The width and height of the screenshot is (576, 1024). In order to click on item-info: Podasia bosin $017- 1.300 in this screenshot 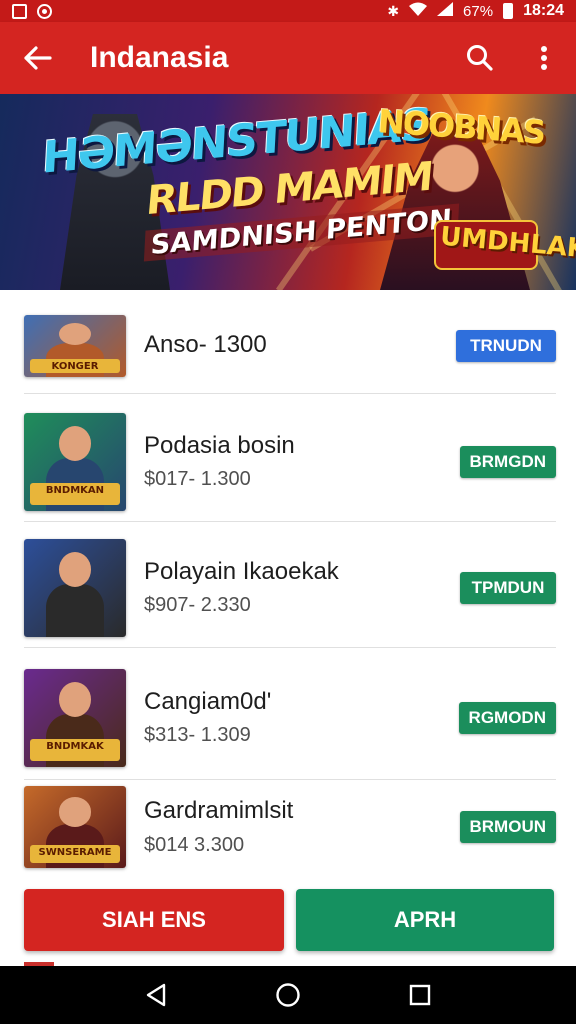, I will do `click(302, 462)`.